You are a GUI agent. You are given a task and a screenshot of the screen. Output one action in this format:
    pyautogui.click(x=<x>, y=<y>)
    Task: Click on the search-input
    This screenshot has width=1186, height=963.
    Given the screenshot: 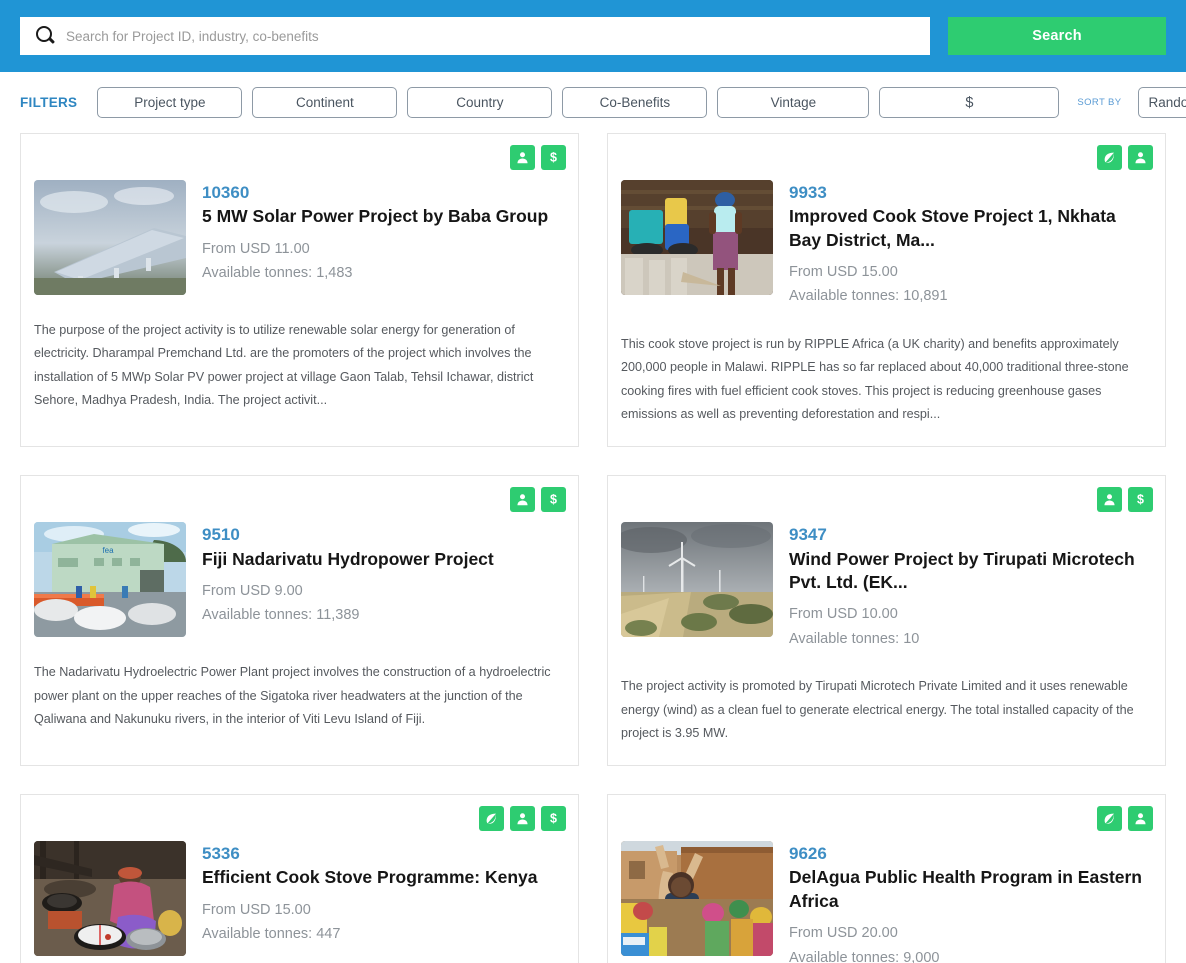 What is the action you would take?
    pyautogui.click(x=491, y=36)
    